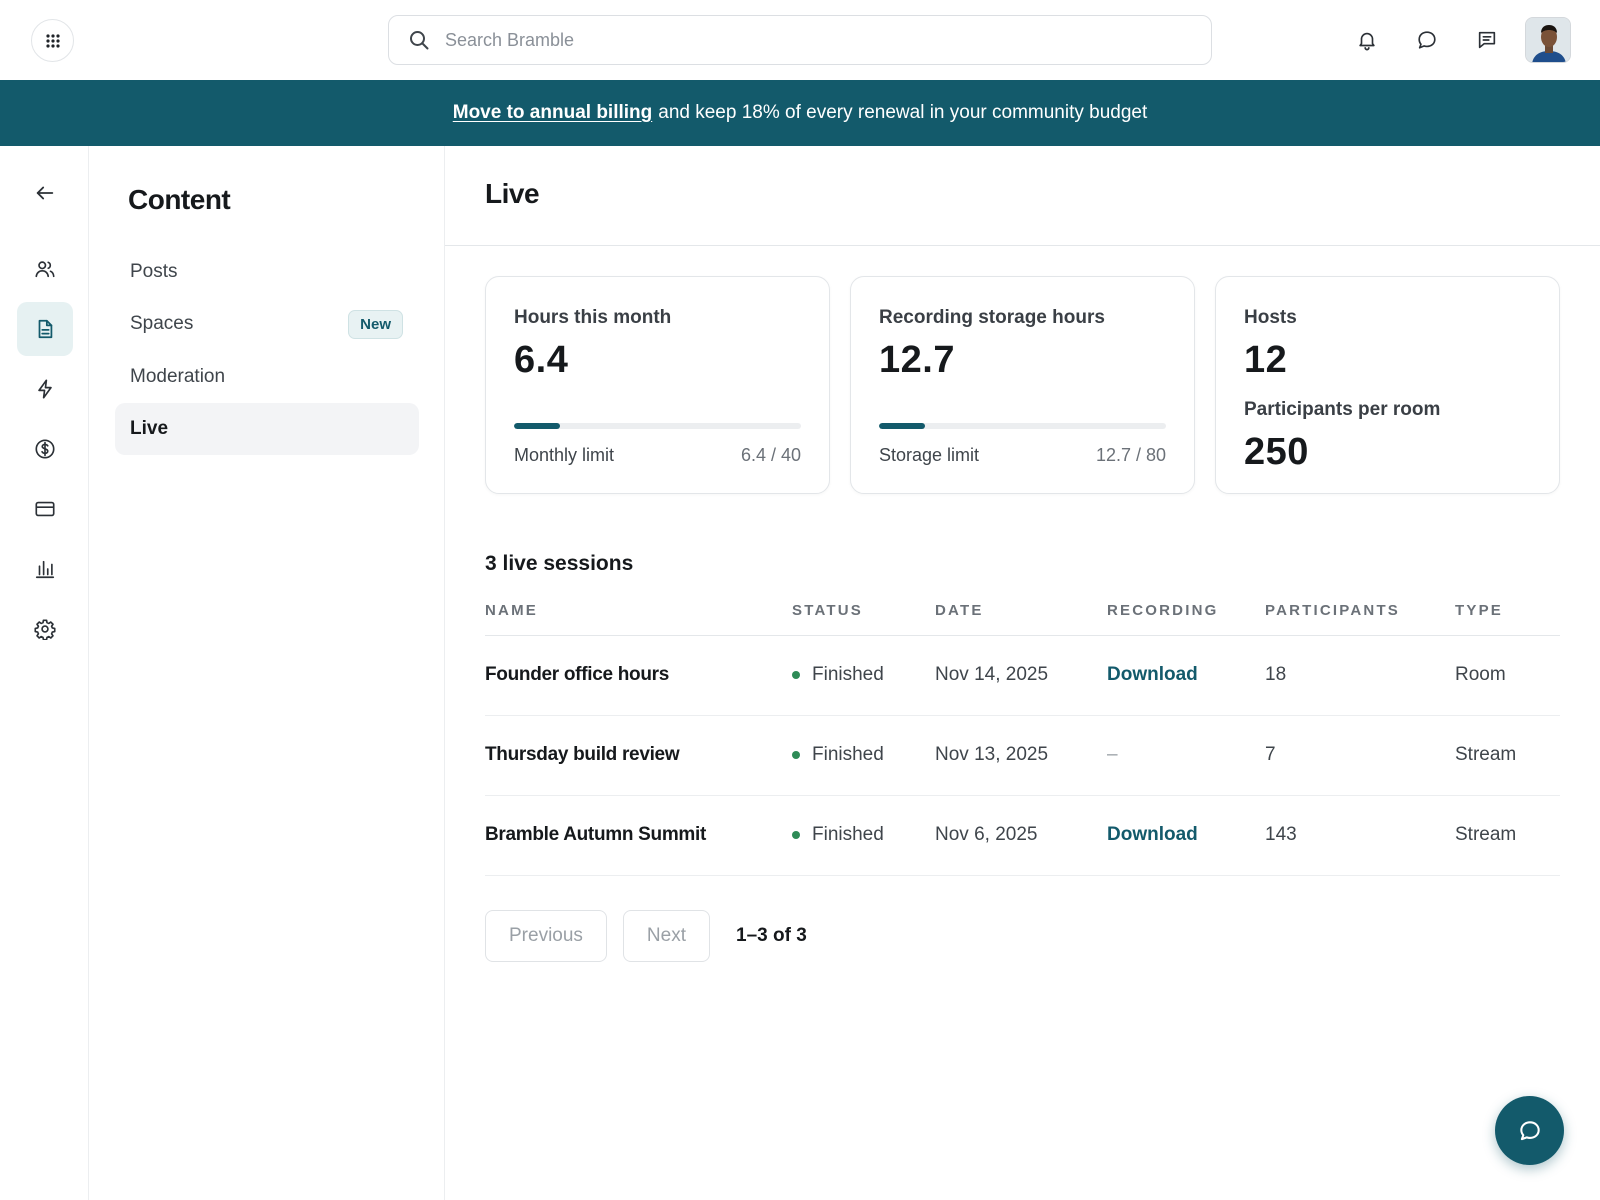 The height and width of the screenshot is (1200, 1600). I want to click on rail-item-automations, so click(45, 389).